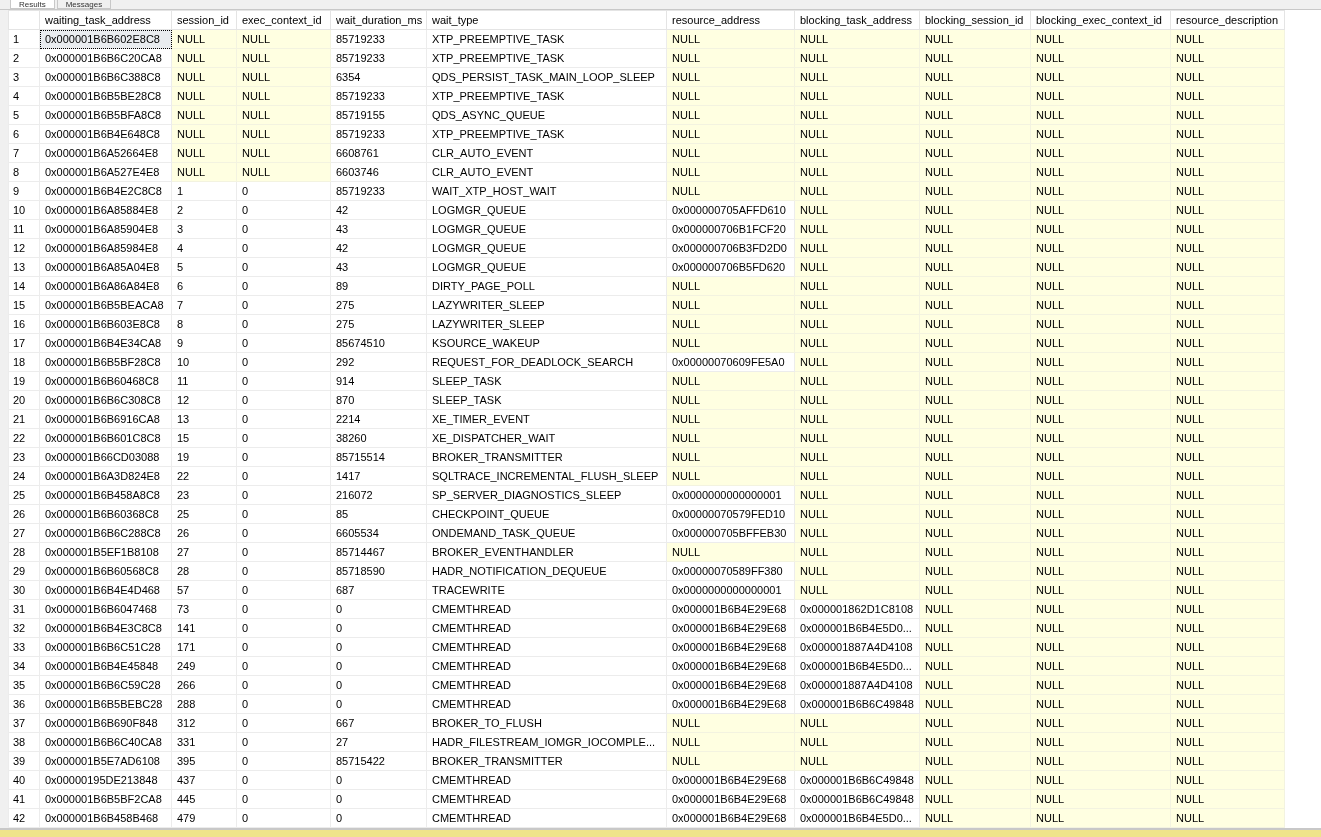 Image resolution: width=1321 pixels, height=837 pixels. I want to click on table-cell: 0x000001B6B60468C8, so click(105, 381).